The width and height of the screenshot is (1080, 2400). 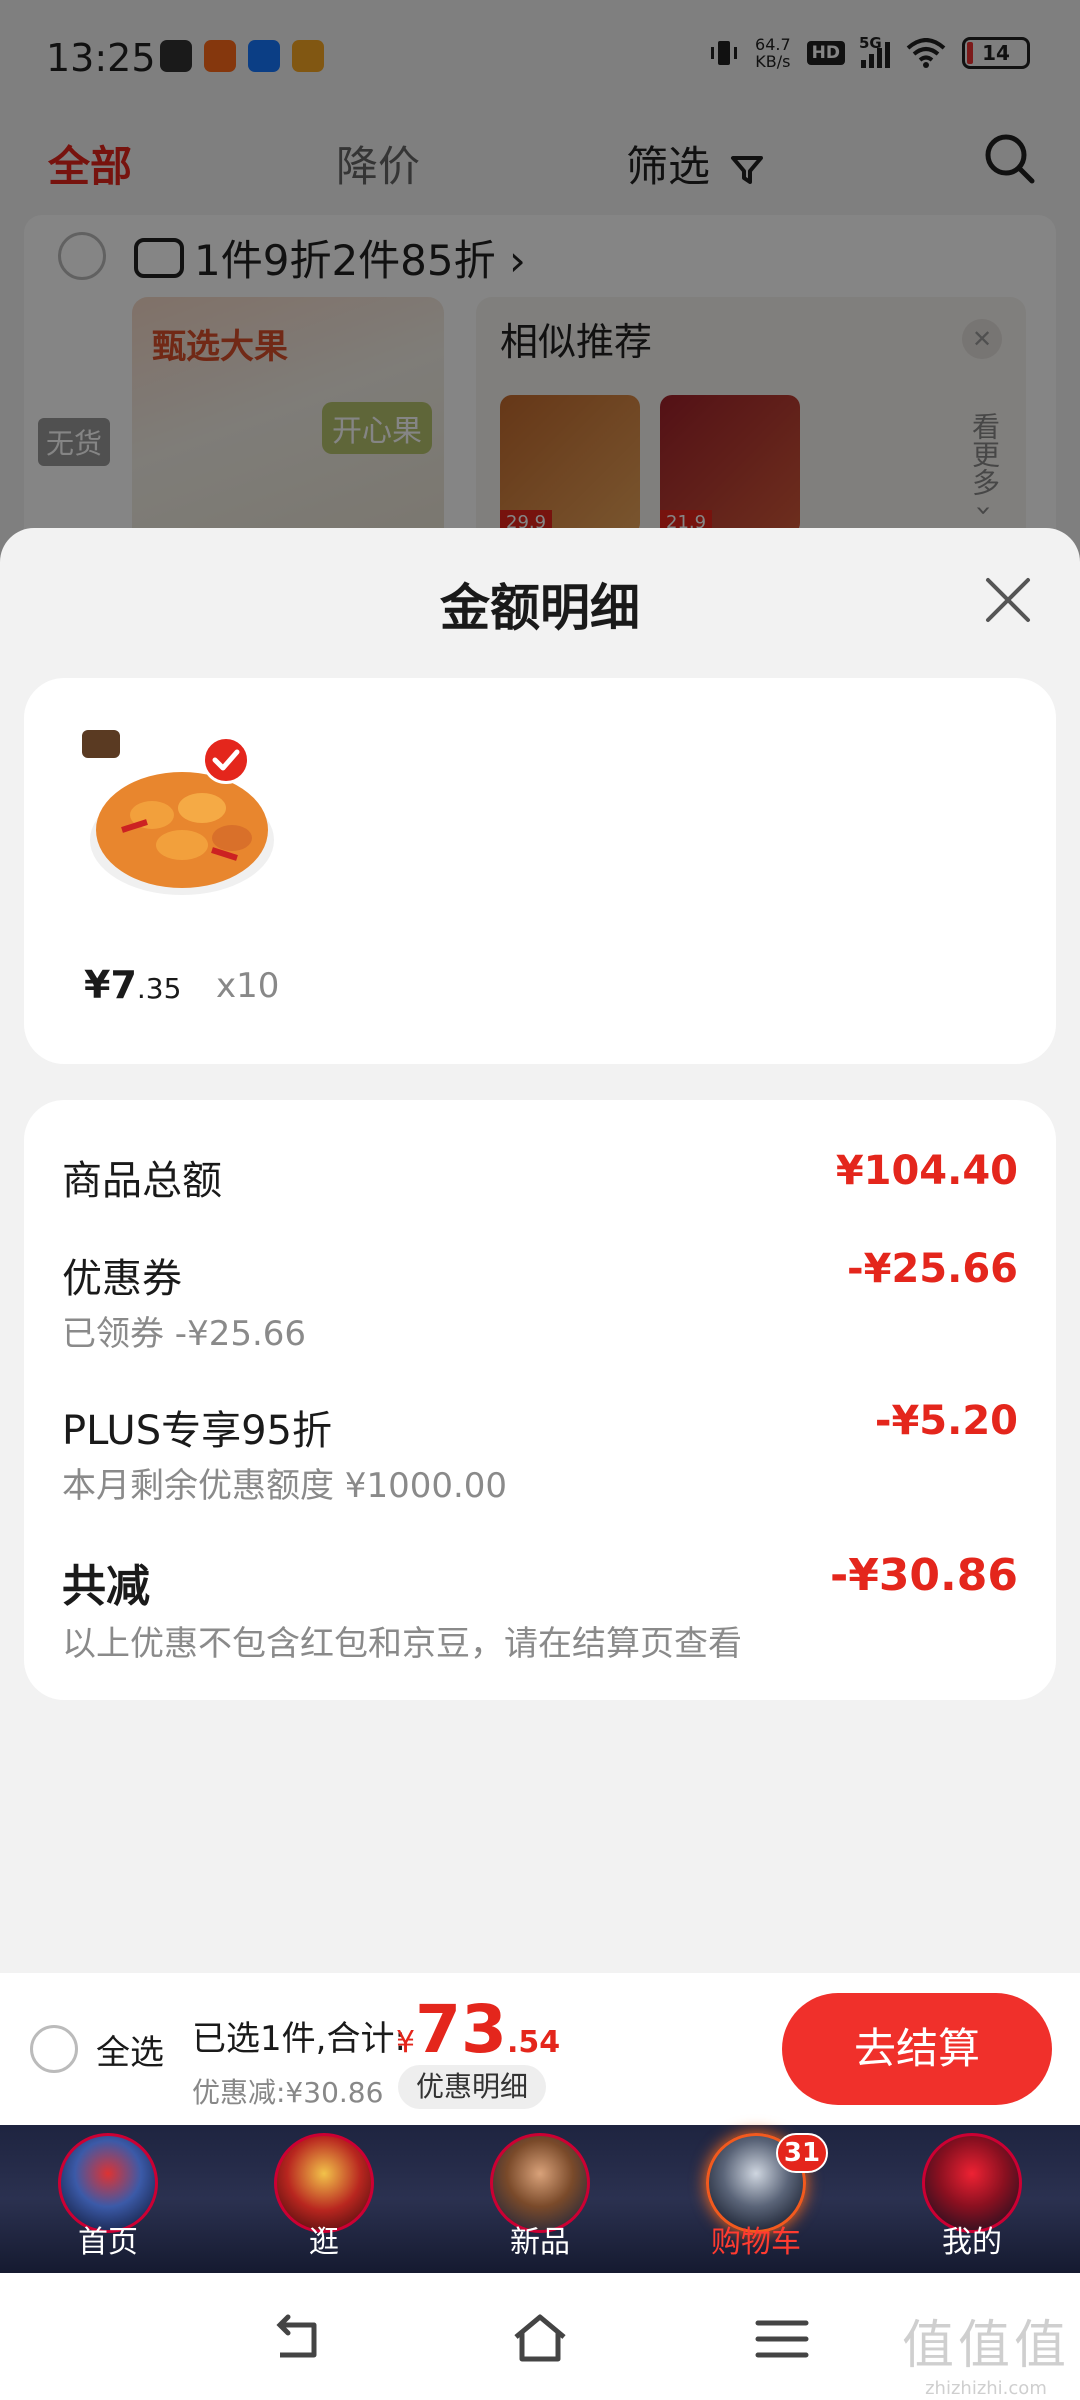 I want to click on total-cut-subtext: 以上优惠不包含红包和京豆，请在结算页查看, so click(x=402, y=1644).